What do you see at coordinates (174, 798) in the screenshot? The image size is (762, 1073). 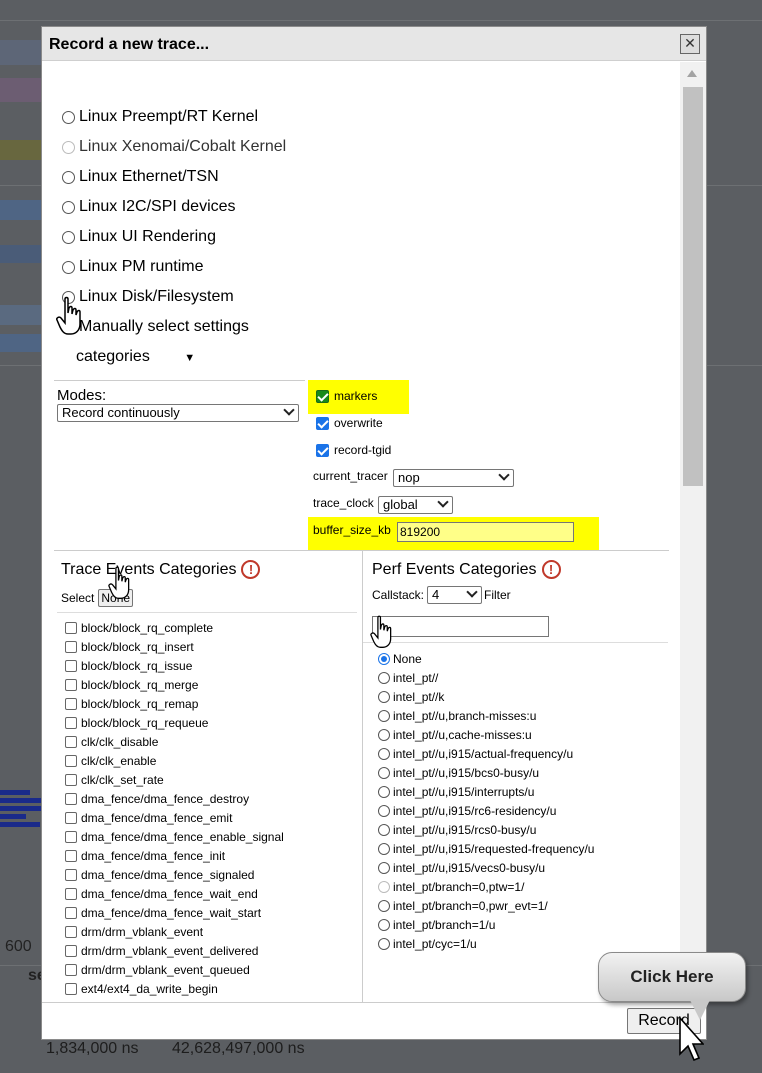 I see `trace-event-item: dma_fence/dma_fence_destroy` at bounding box center [174, 798].